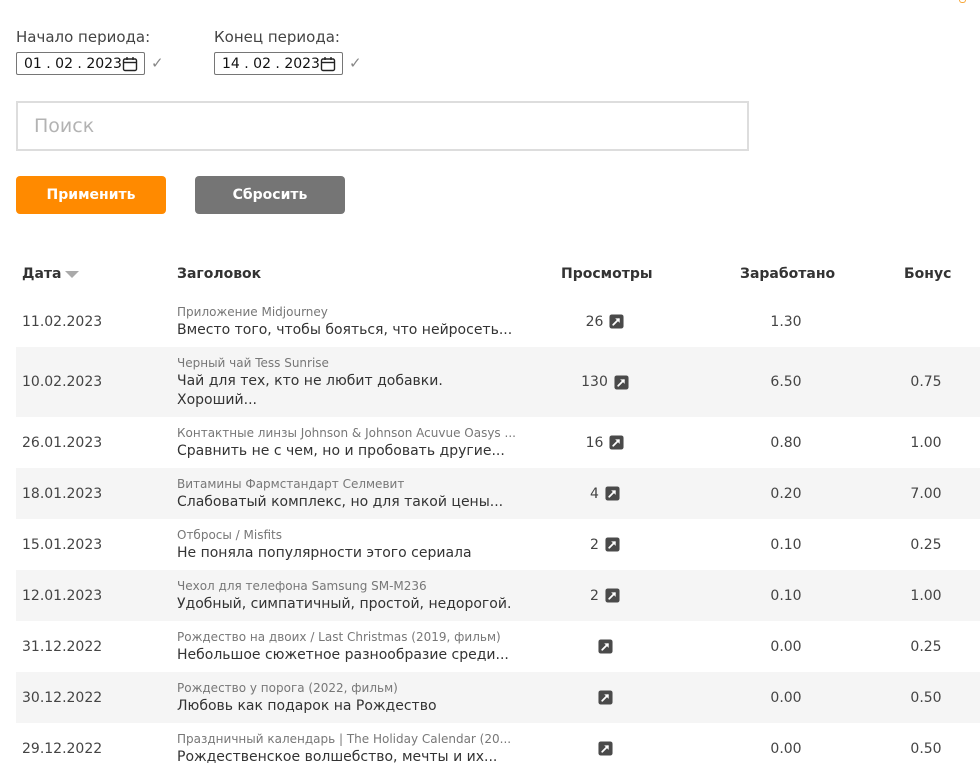  What do you see at coordinates (62, 442) in the screenshot?
I see `row-date: 26.01.2023` at bounding box center [62, 442].